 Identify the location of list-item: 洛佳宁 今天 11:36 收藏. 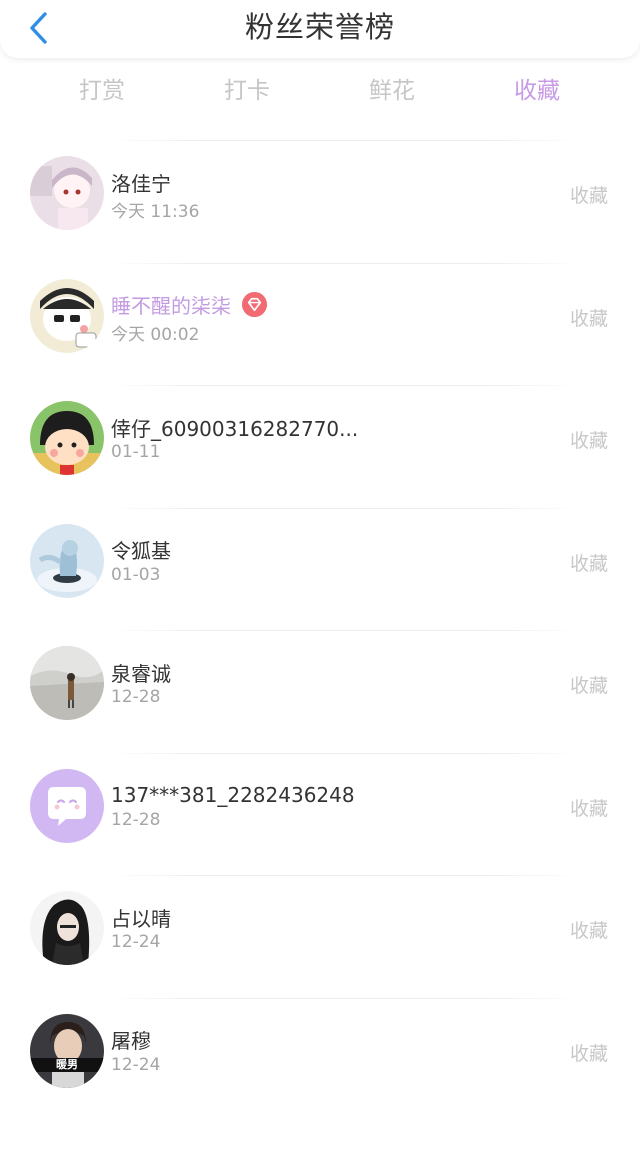
(320, 202).